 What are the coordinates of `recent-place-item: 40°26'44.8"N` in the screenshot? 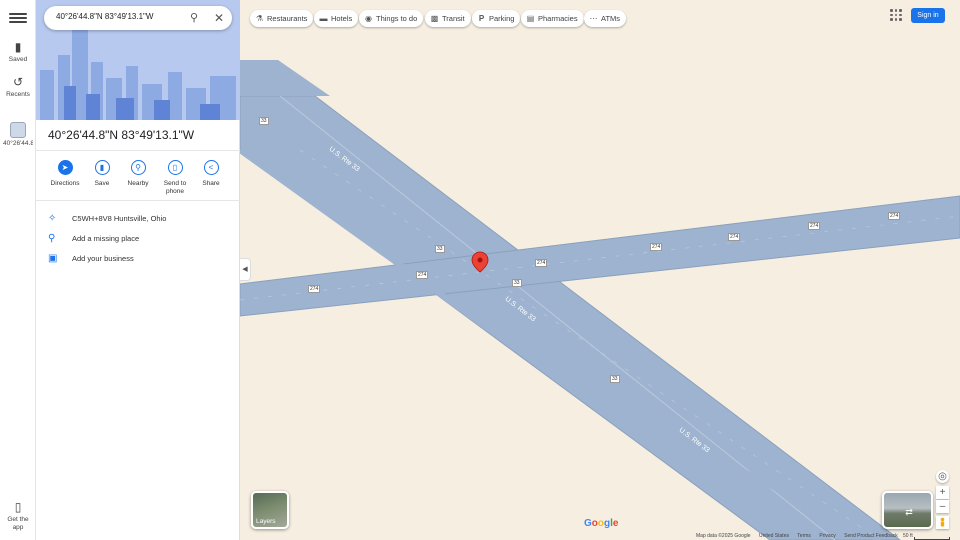 It's located at (18, 140).